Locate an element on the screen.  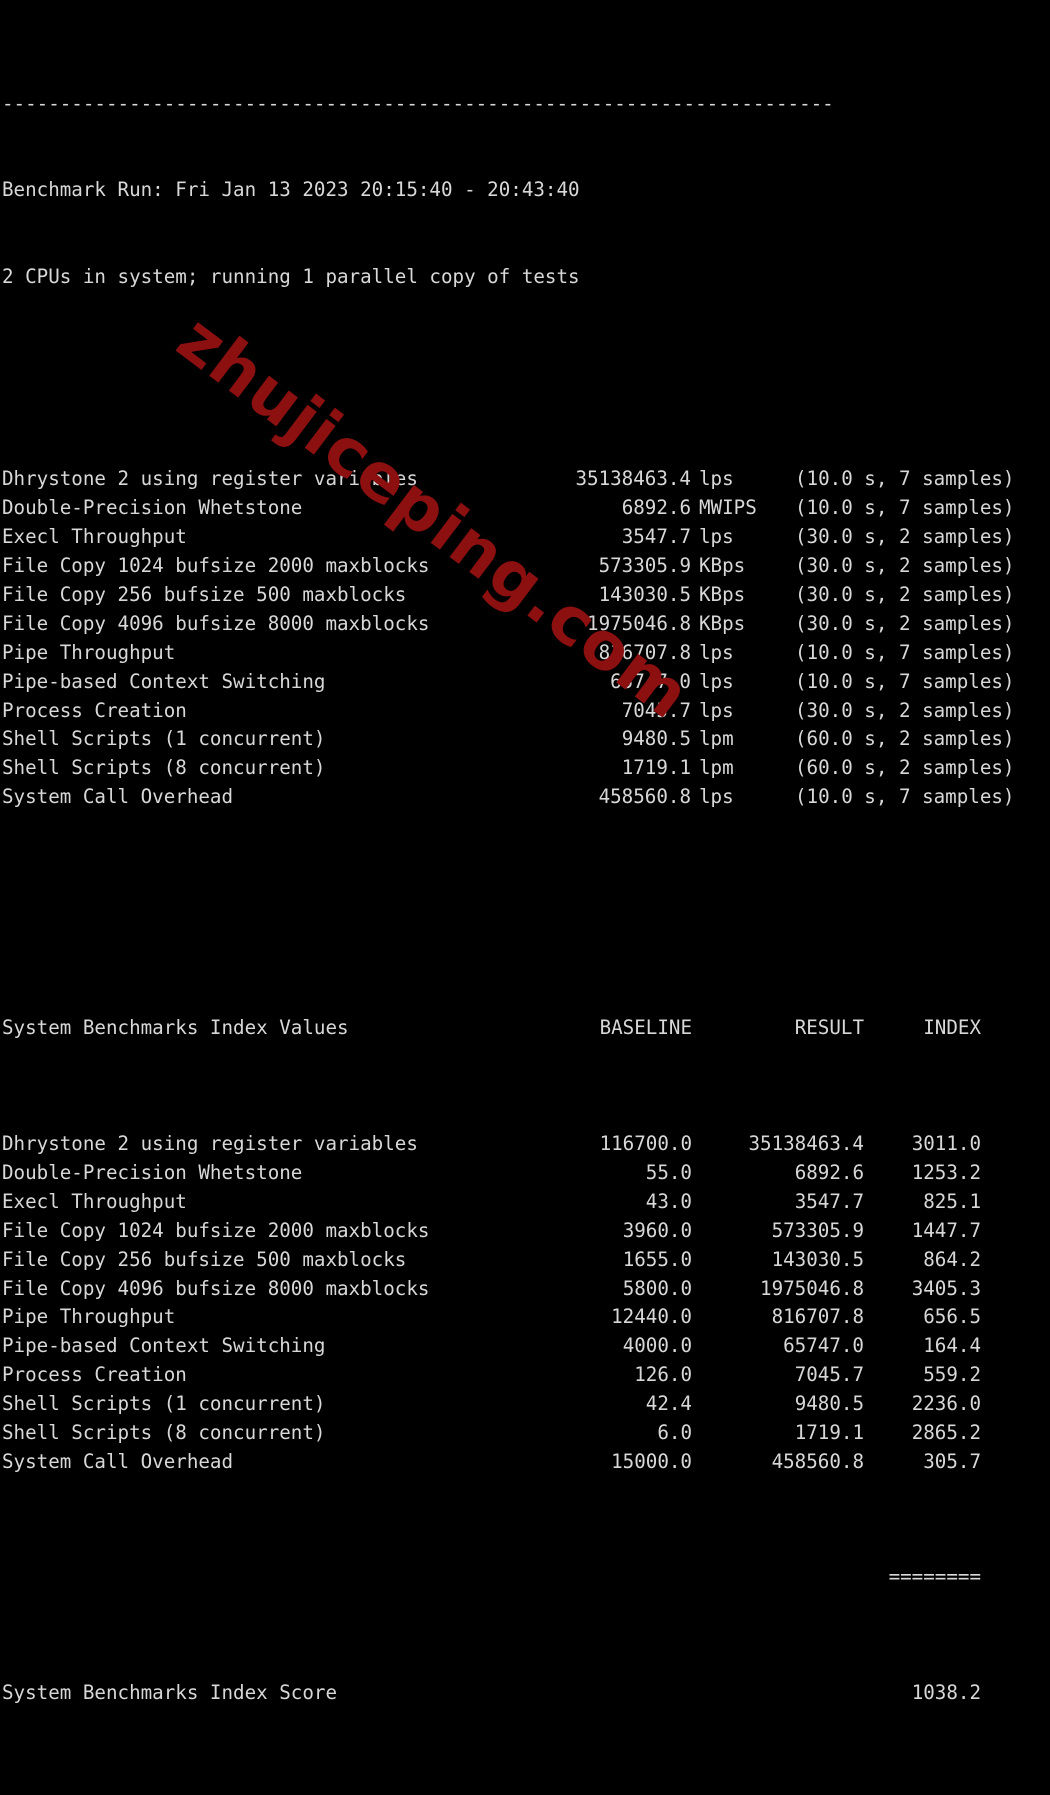
index-row-index: 864.2 is located at coordinates (952, 1259).